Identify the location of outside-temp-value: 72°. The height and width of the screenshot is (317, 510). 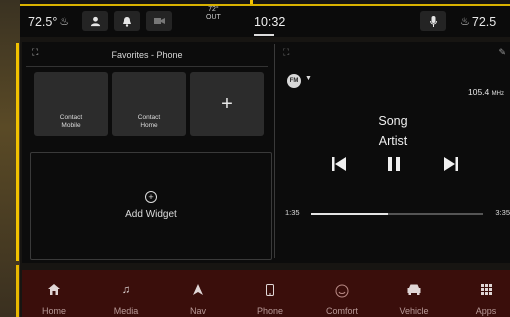
(213, 9).